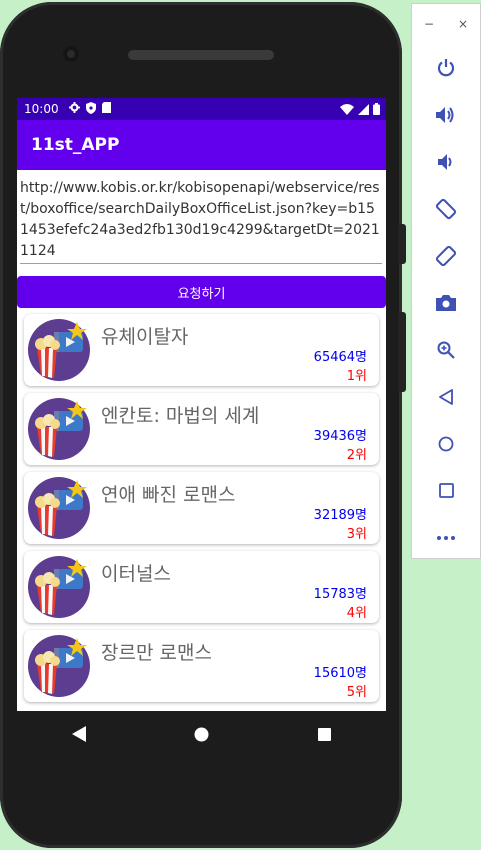  What do you see at coordinates (347, 109) in the screenshot?
I see `wifi-icon` at bounding box center [347, 109].